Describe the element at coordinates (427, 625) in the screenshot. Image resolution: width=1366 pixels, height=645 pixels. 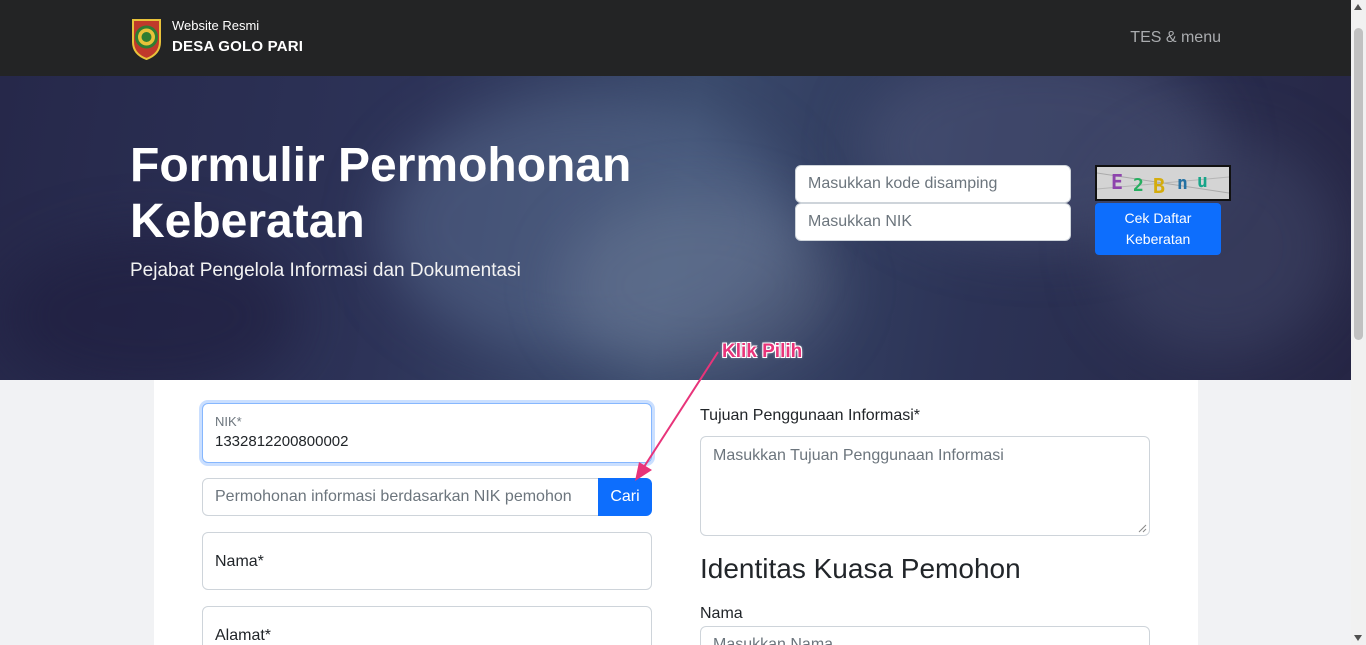
I see `alamat-field: Alamat*` at that location.